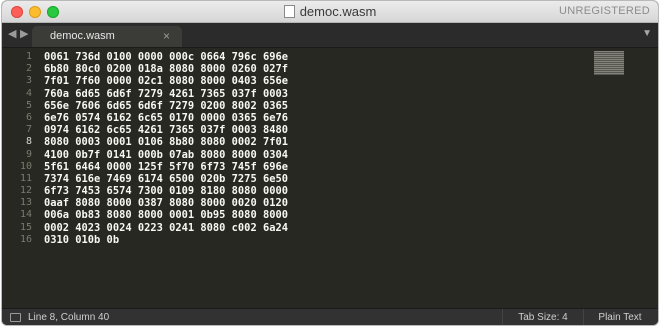 This screenshot has width=660, height=327. What do you see at coordinates (25, 178) in the screenshot?
I see `line-number: 11` at bounding box center [25, 178].